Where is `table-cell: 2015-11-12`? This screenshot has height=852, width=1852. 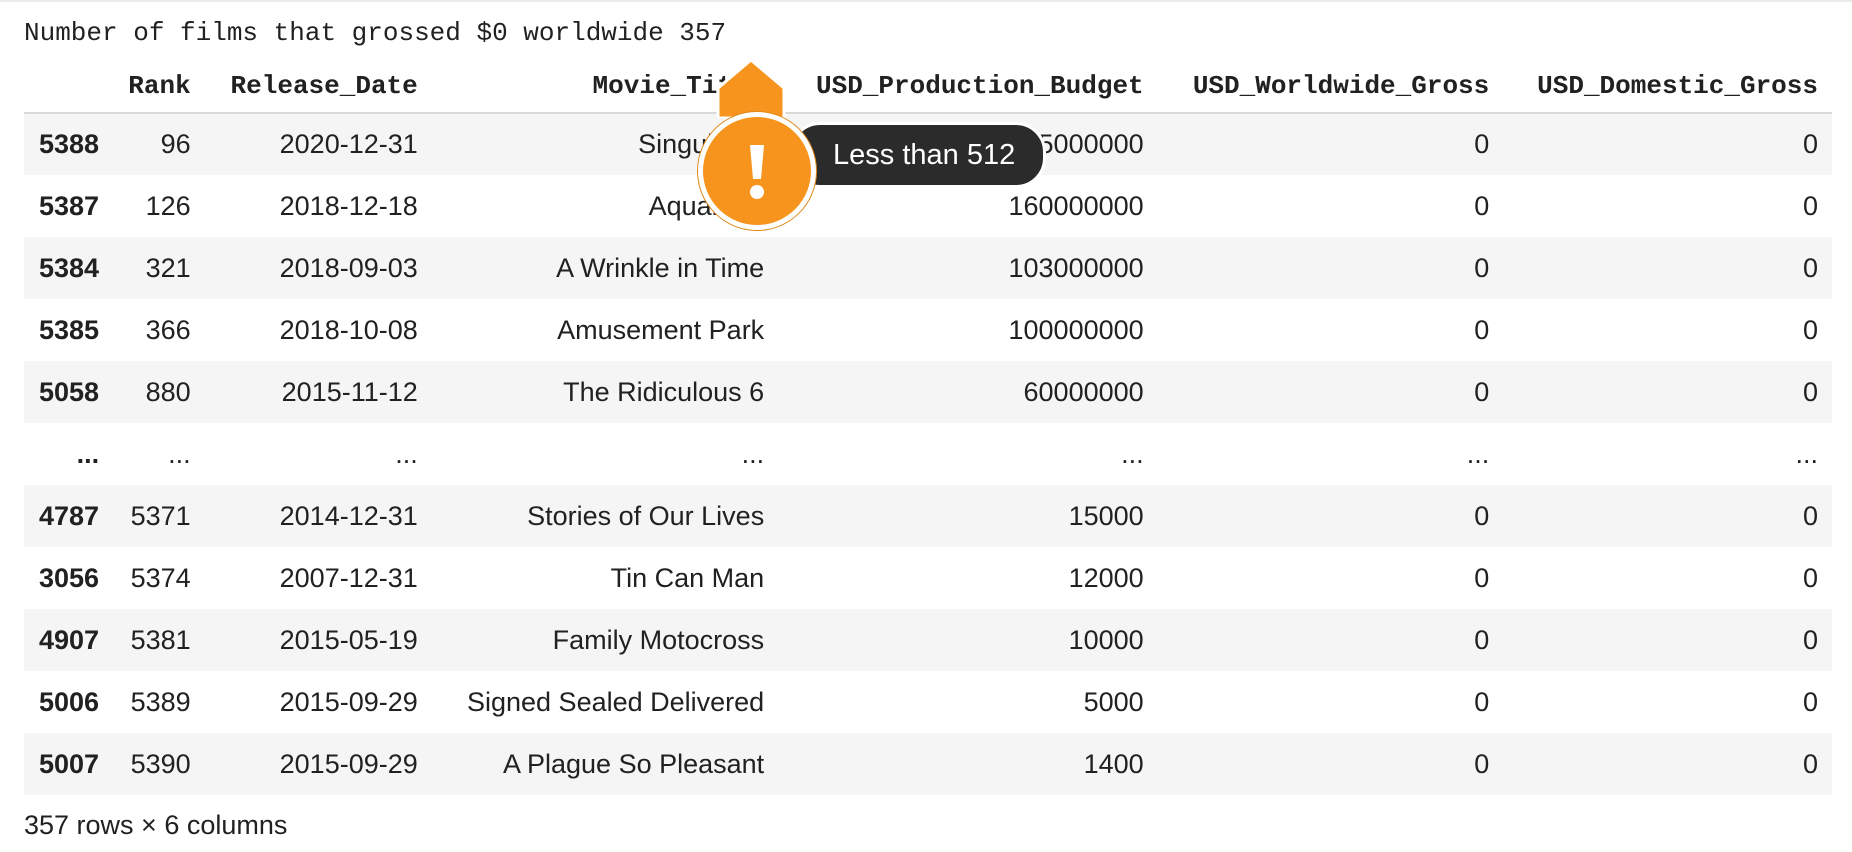
table-cell: 2015-11-12 is located at coordinates (349, 391).